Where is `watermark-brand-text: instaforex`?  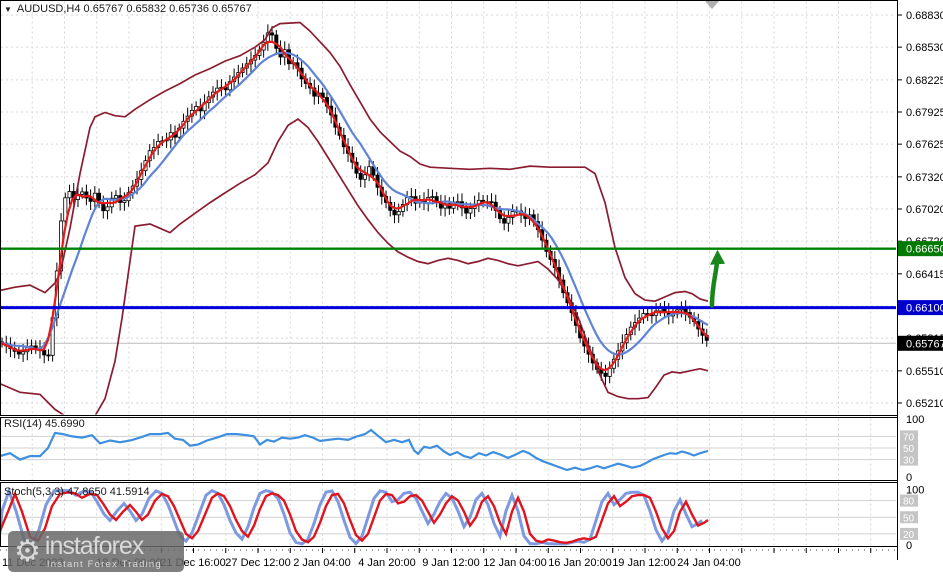 watermark-brand-text: instaforex is located at coordinates (94, 545).